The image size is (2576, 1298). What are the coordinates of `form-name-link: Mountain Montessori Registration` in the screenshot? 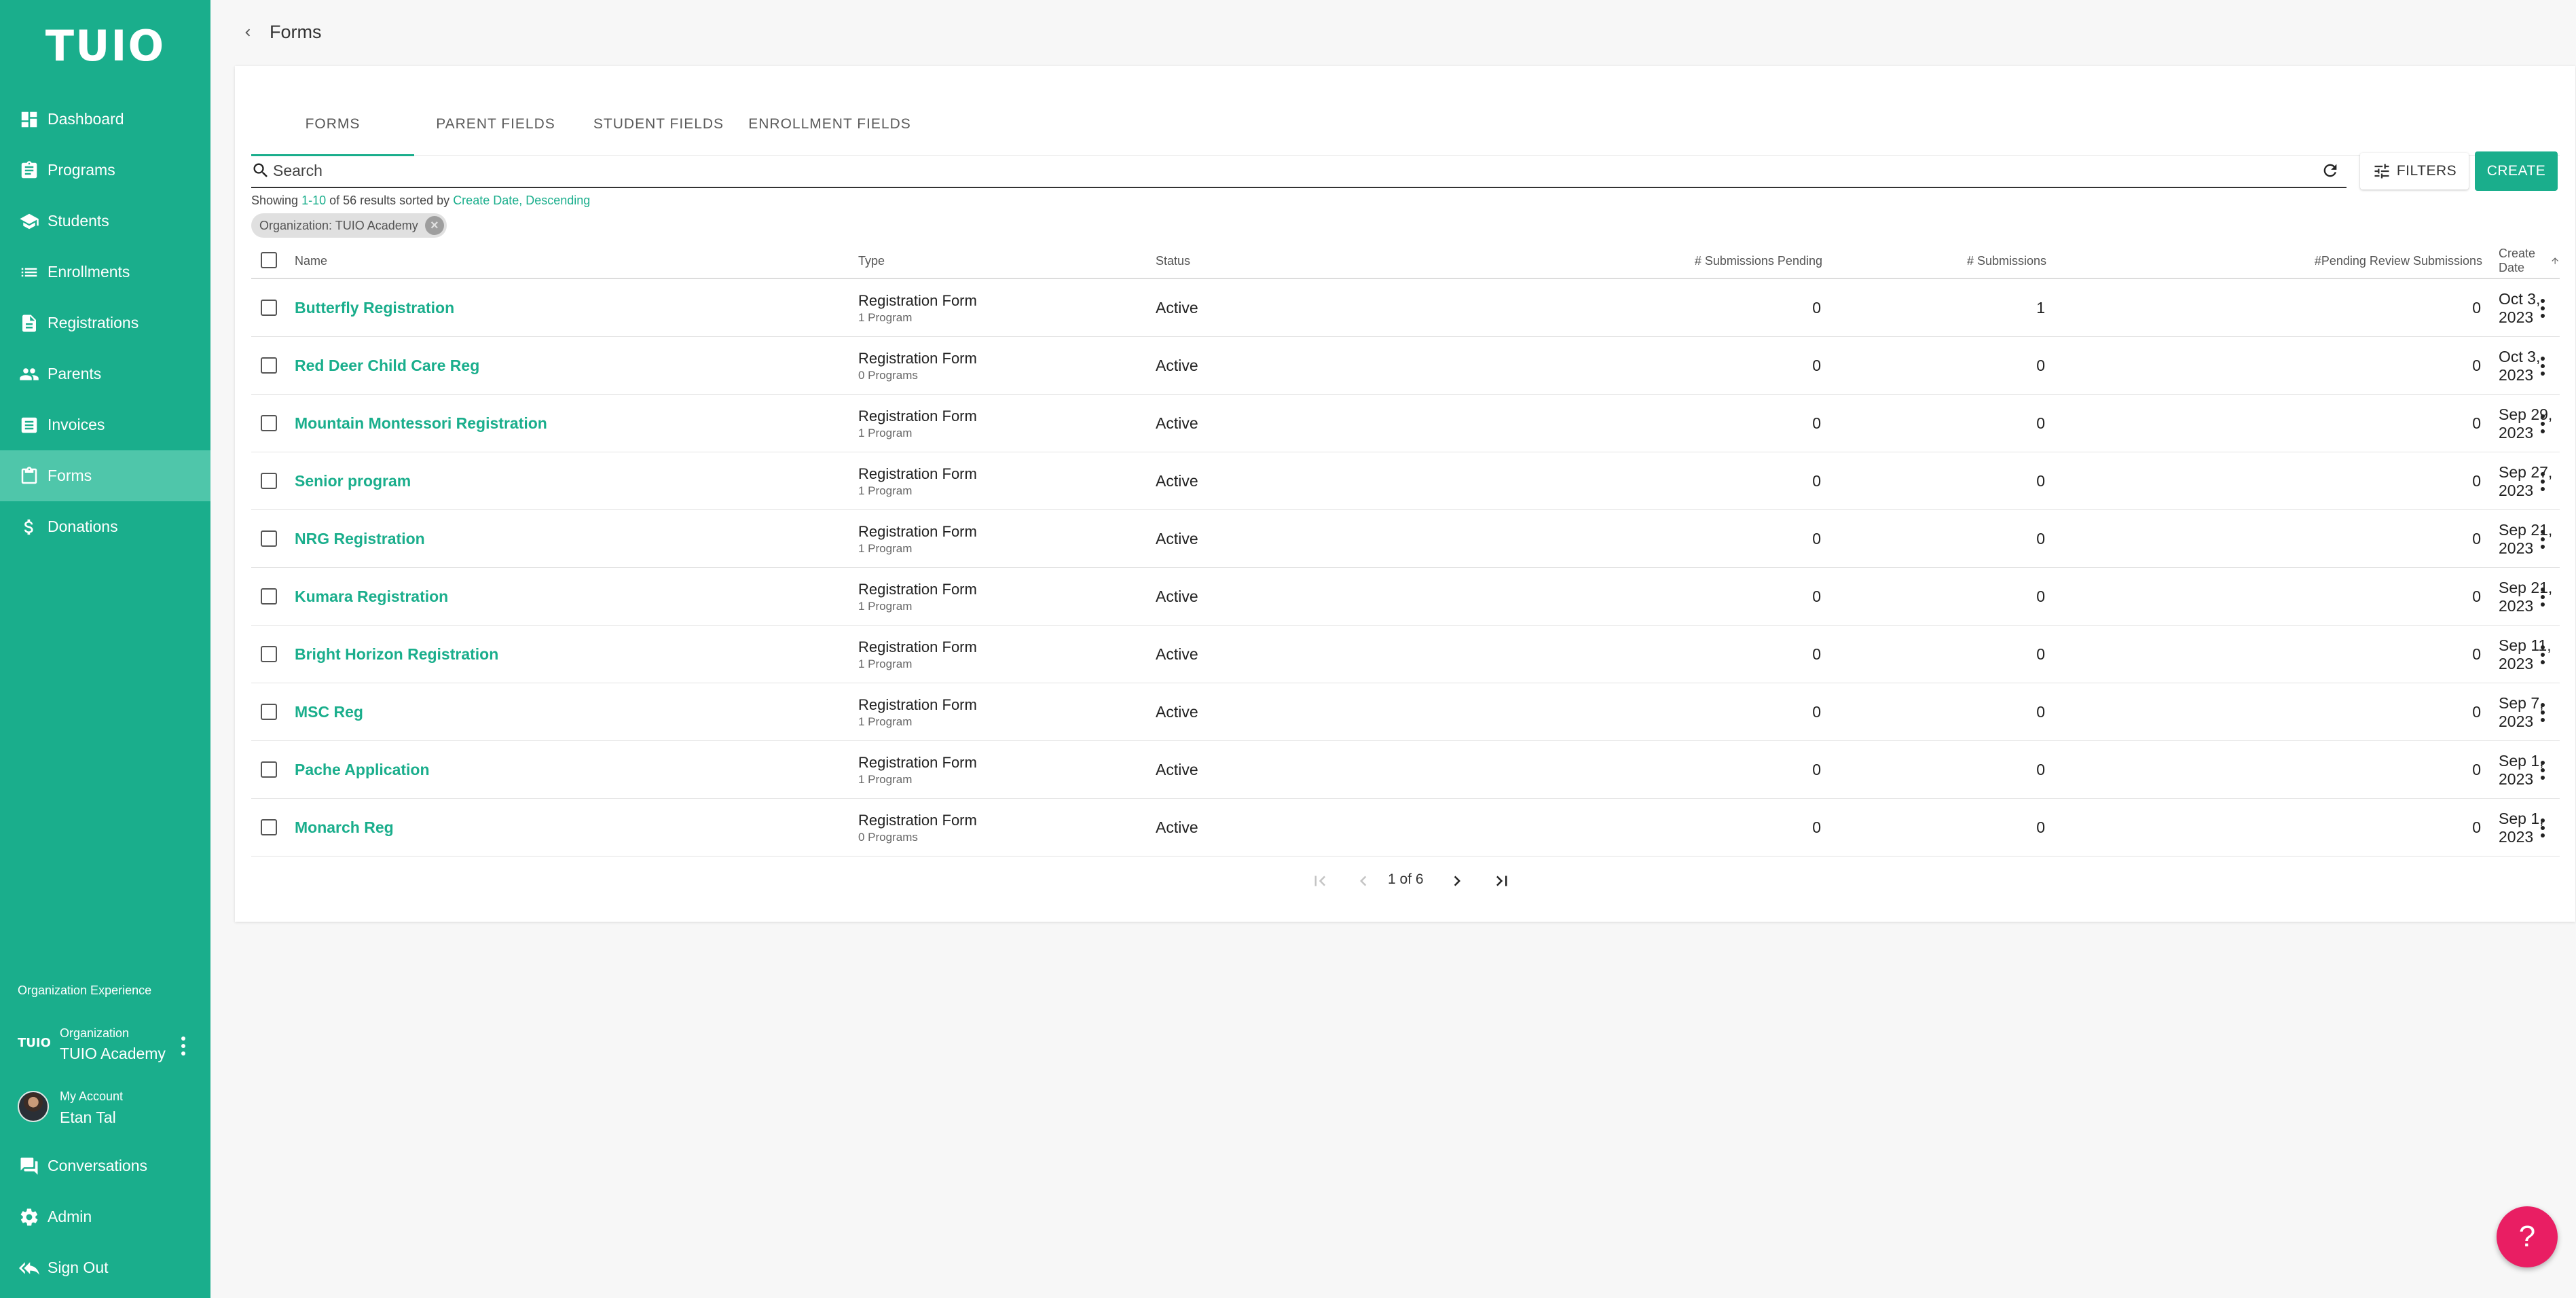 It's located at (421, 424).